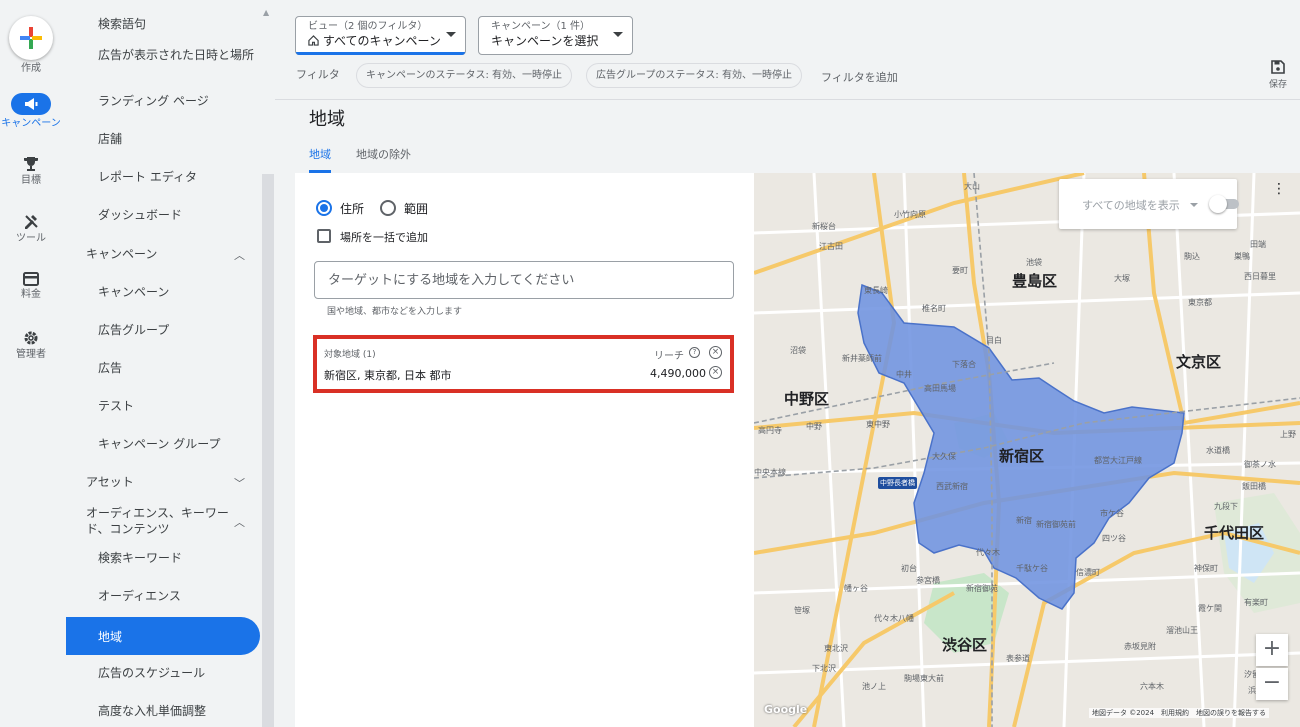  I want to click on map-ward-bunkyo: 文京区, so click(1199, 362).